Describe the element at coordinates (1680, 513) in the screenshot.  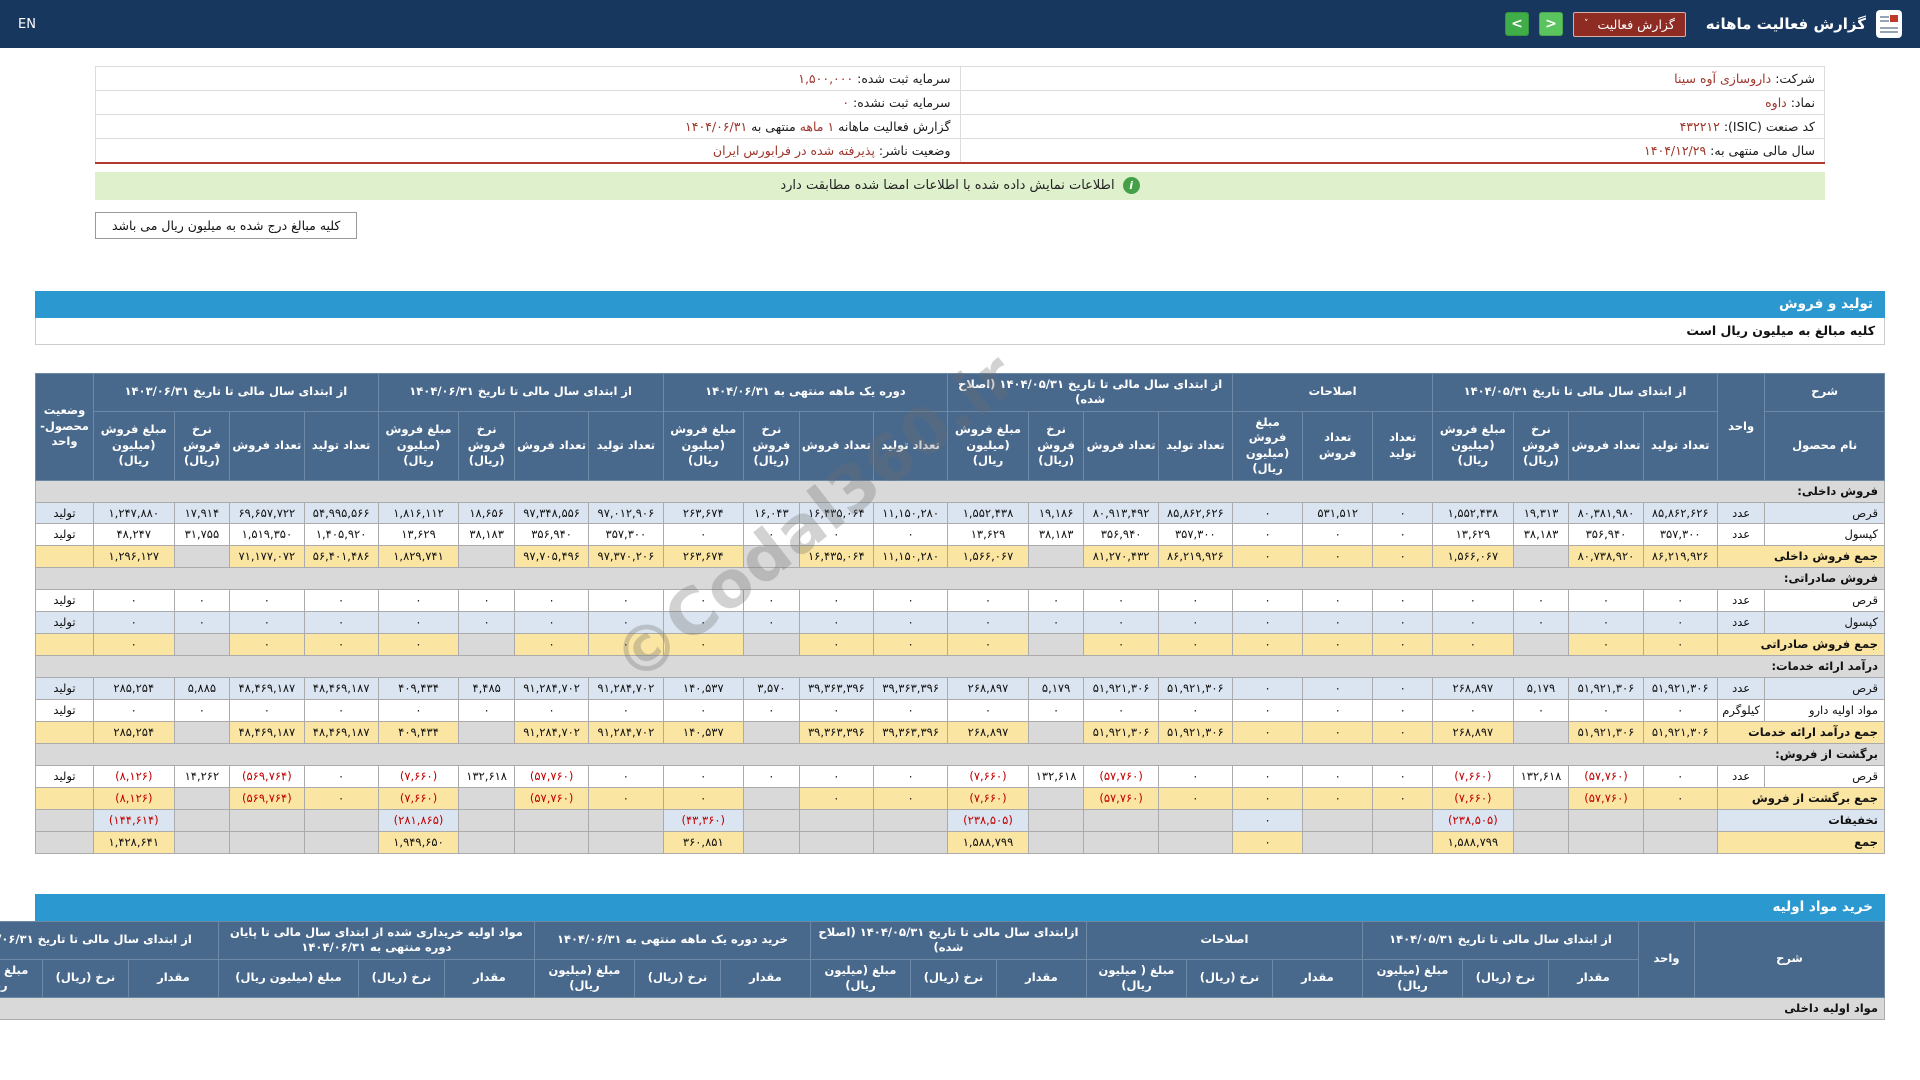
I see `data-cell: ۸۵,۸۶۲,۶۲۶` at that location.